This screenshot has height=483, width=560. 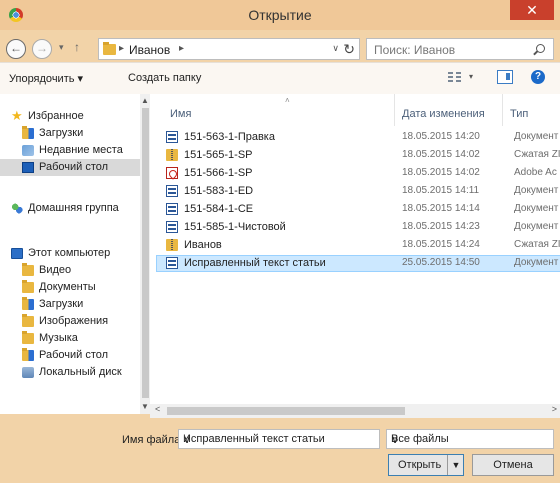 What do you see at coordinates (70, 270) in the screenshot?
I see `sidebar-item-videos: Видео` at bounding box center [70, 270].